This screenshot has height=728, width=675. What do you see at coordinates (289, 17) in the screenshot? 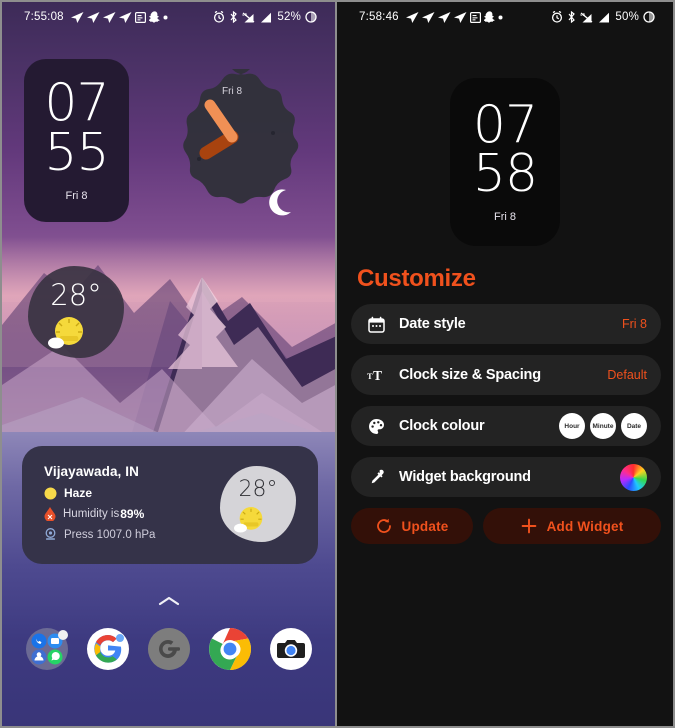
I see `battery-percent: 52%` at bounding box center [289, 17].